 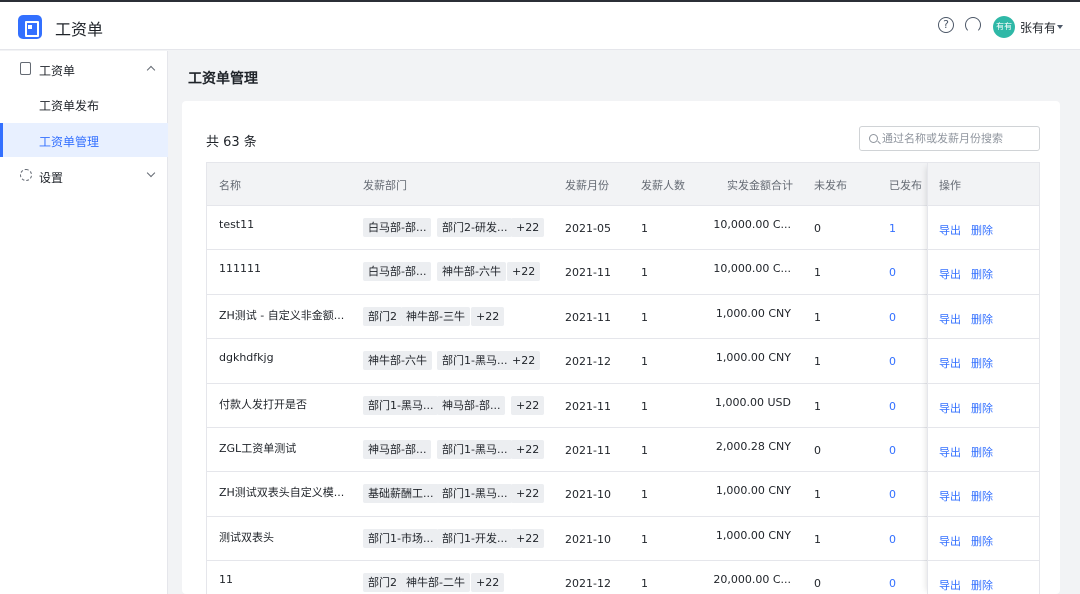 What do you see at coordinates (237, 224) in the screenshot?
I see `cell-name: test11` at bounding box center [237, 224].